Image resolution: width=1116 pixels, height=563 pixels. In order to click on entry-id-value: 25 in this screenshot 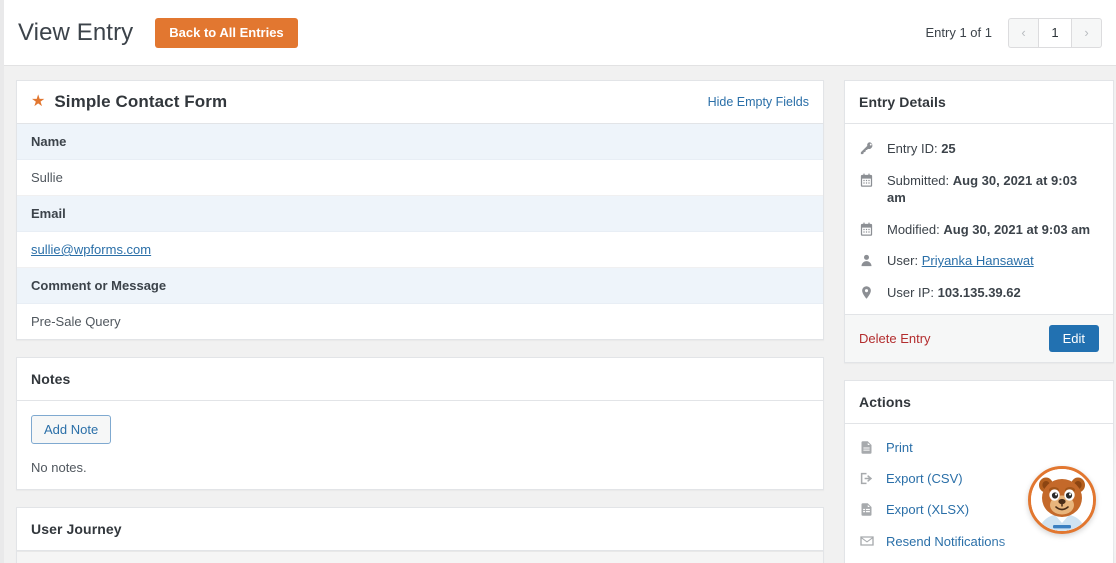, I will do `click(948, 148)`.